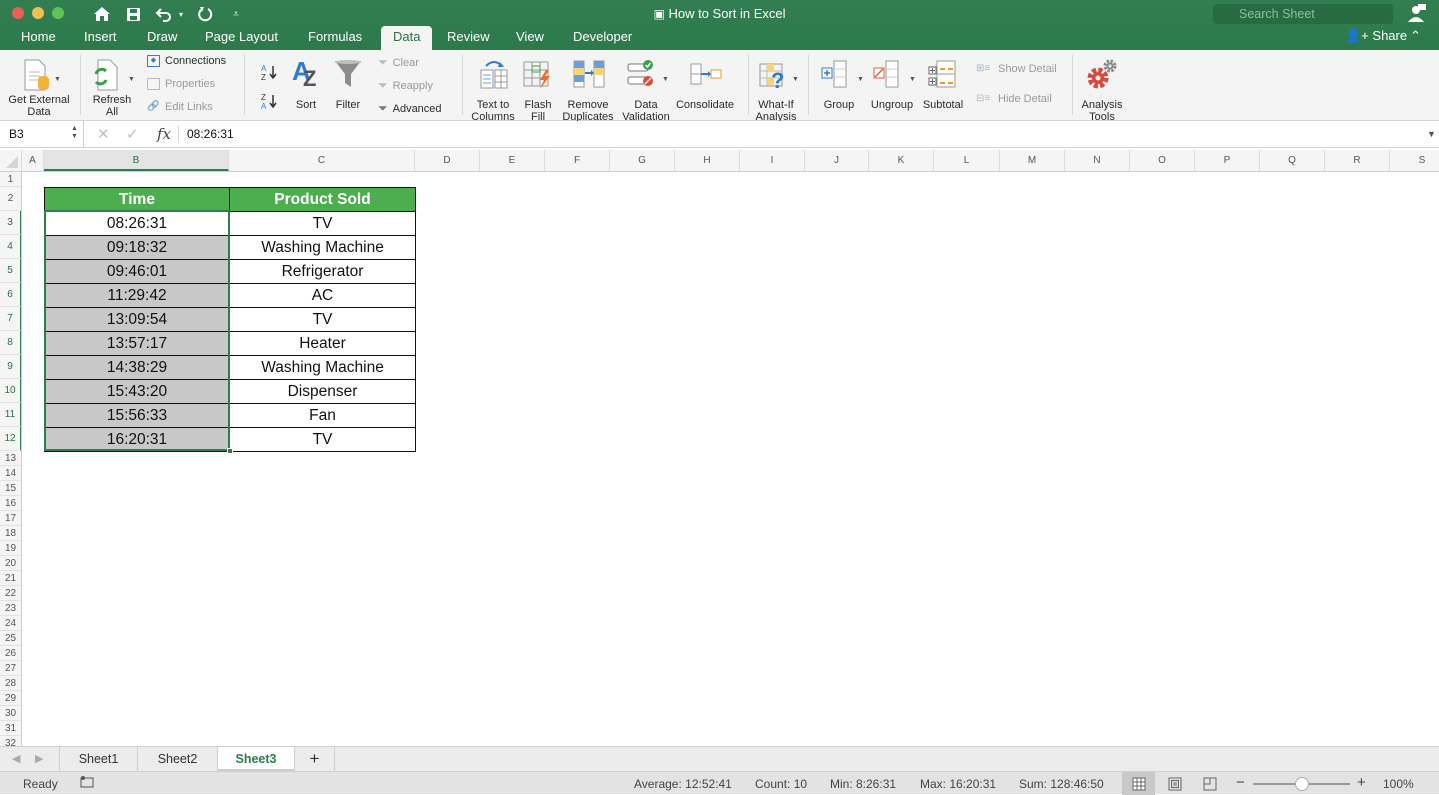  I want to click on row-header: 12, so click(10, 439).